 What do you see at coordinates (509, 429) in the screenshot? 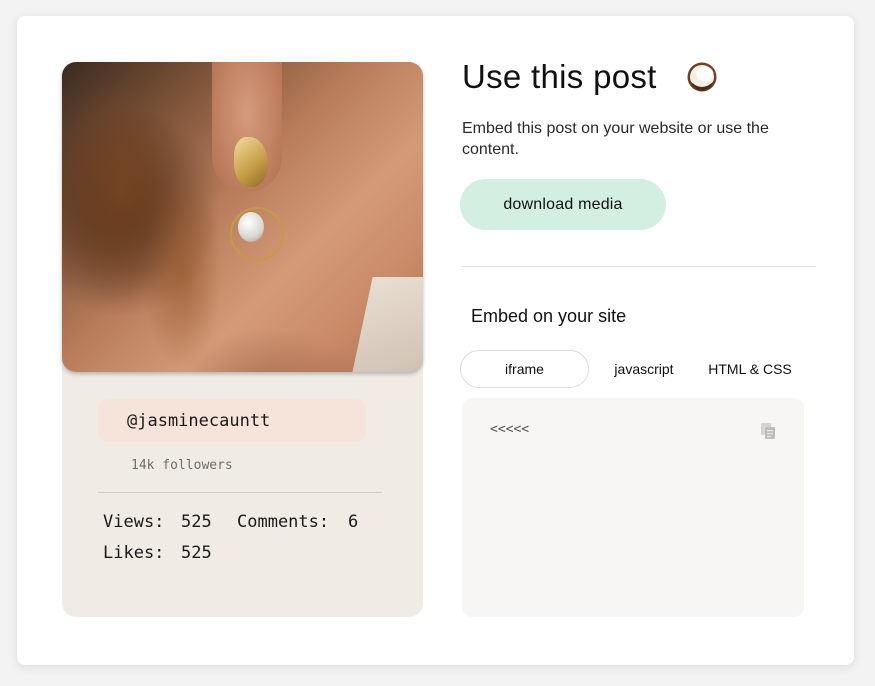
I see `embed-code-text: <<<<<` at bounding box center [509, 429].